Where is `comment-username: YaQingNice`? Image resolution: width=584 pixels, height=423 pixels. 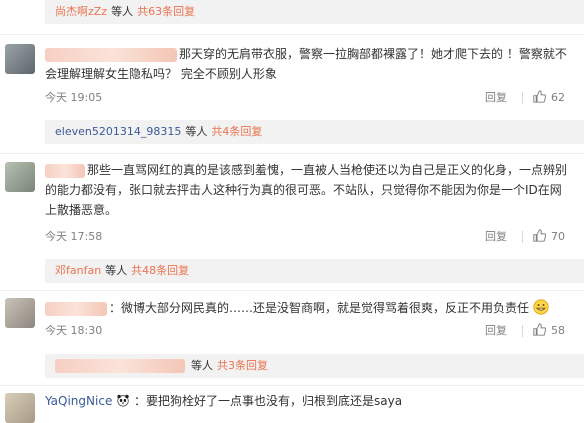
comment-username: YaQingNice is located at coordinates (78, 401).